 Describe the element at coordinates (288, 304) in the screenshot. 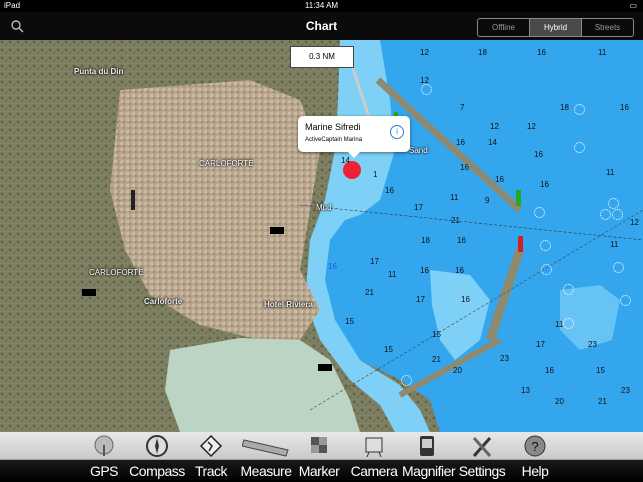

I see `place-label: Hotel Riviera` at that location.